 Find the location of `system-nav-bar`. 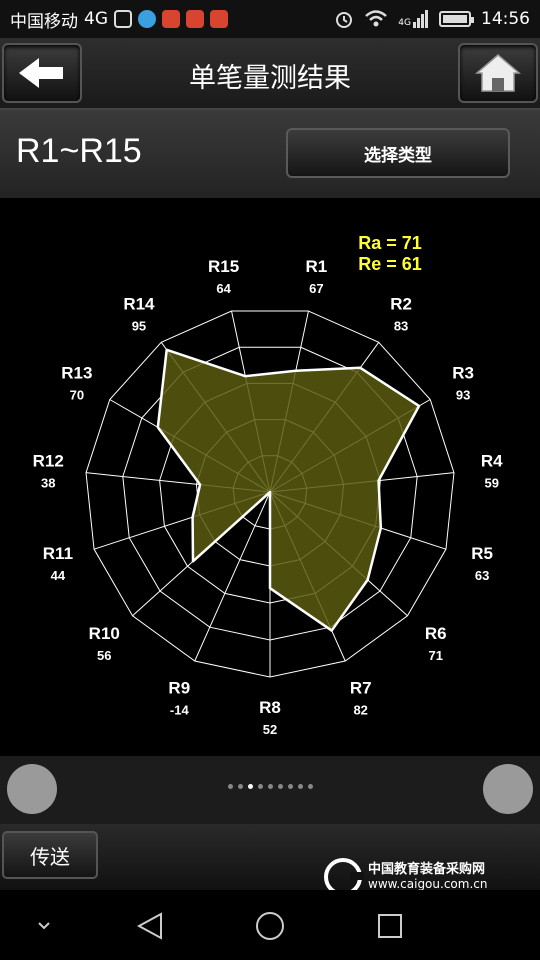

system-nav-bar is located at coordinates (270, 925).